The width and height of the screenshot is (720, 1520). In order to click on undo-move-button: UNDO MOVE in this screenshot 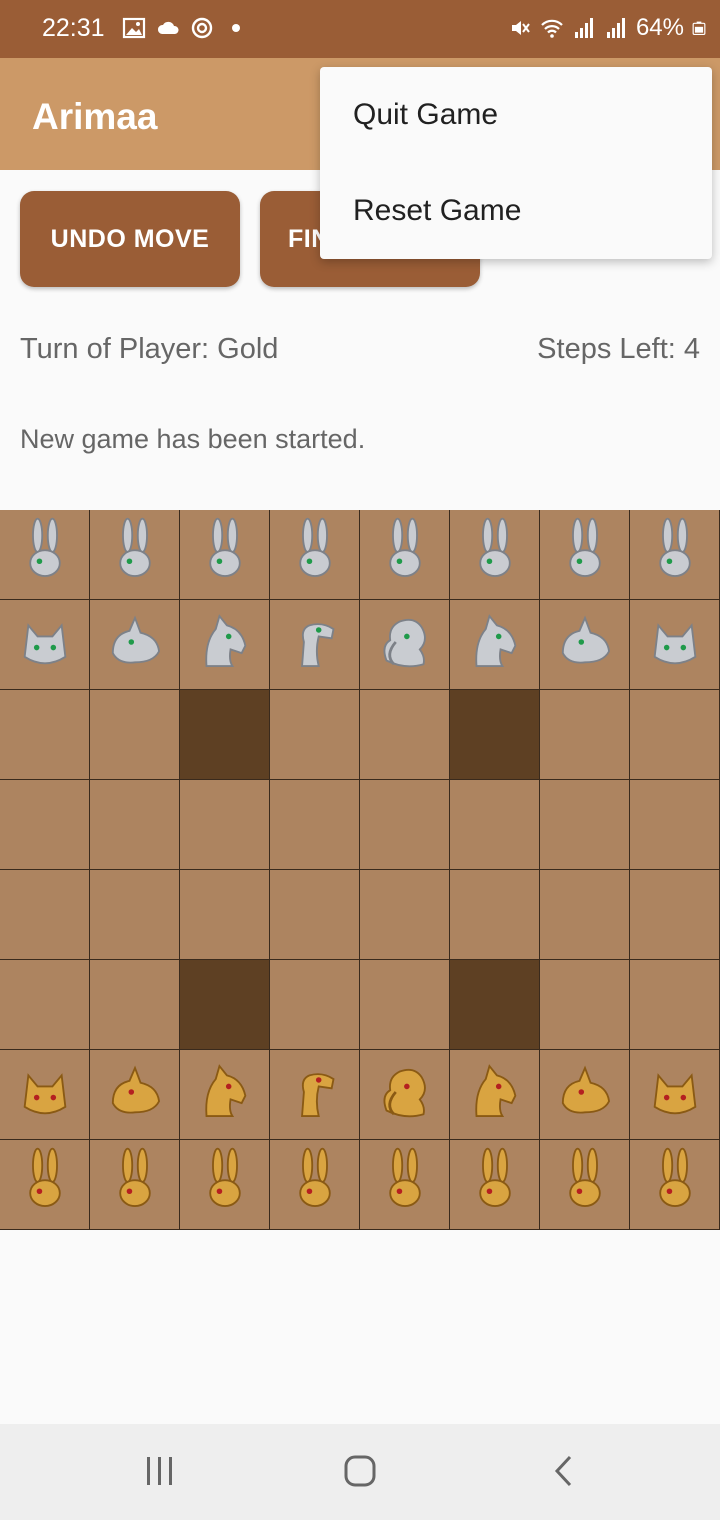, I will do `click(130, 239)`.